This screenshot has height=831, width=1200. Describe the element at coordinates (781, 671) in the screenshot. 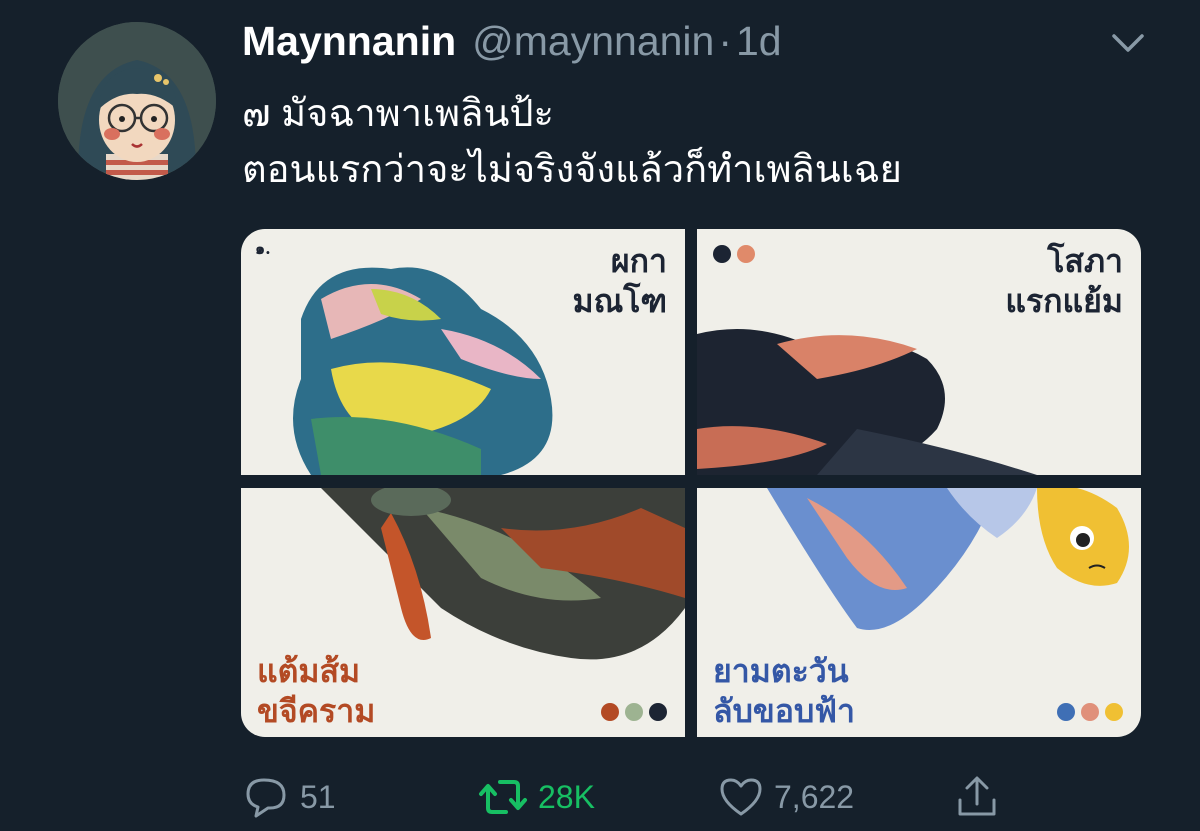

I see `tile-title-line: ยามตะวัน` at that location.